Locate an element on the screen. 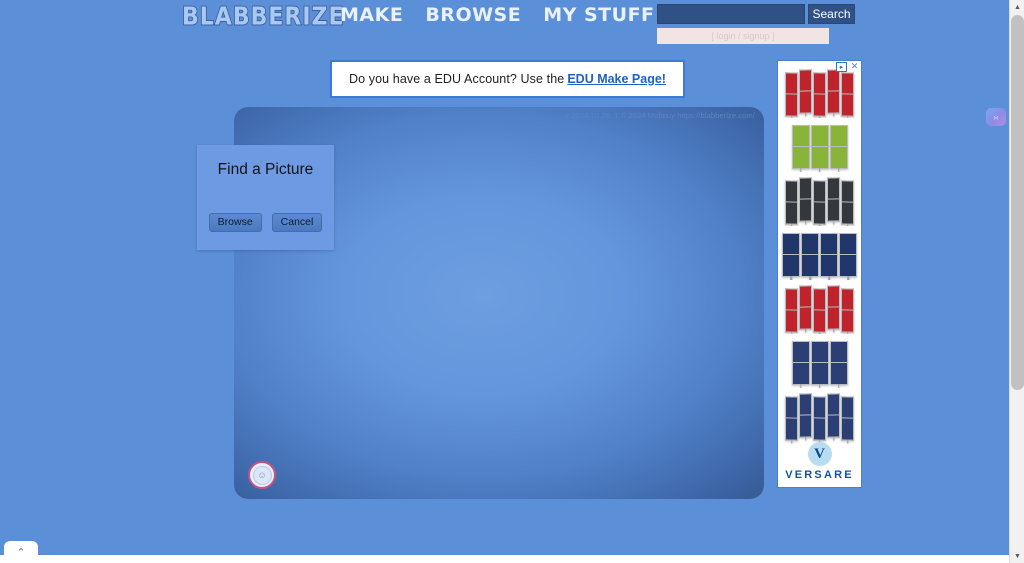 The image size is (1024, 563). scrollbar-thumb is located at coordinates (1017, 202).